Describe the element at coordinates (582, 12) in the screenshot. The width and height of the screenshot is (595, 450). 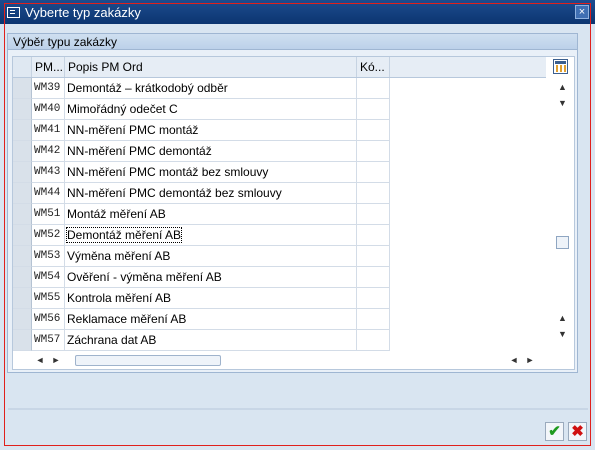
I see `close-button: ×` at that location.